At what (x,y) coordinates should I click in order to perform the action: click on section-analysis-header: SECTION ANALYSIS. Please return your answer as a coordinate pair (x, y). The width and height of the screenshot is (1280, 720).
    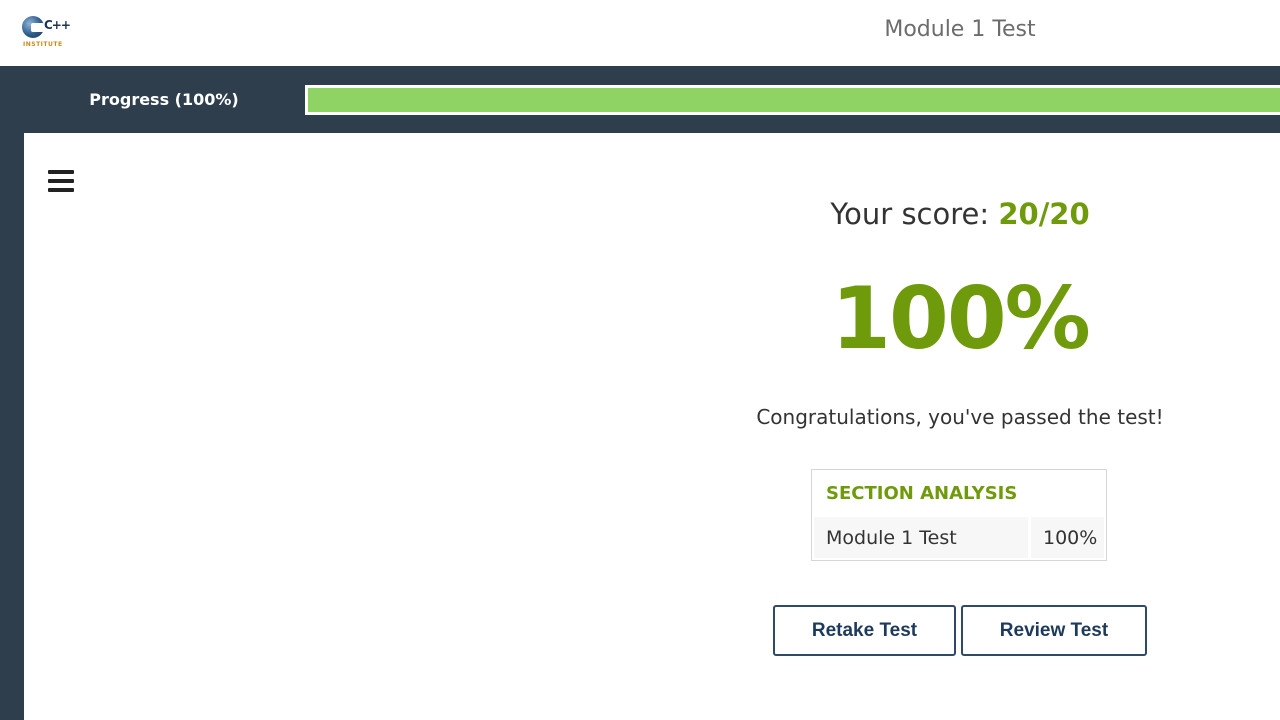
    Looking at the image, I should click on (922, 493).